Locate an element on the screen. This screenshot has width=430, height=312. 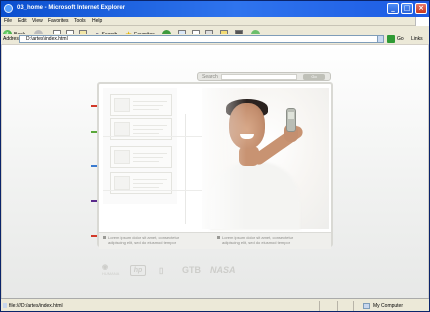
maximize-button: □ is located at coordinates (407, 8).